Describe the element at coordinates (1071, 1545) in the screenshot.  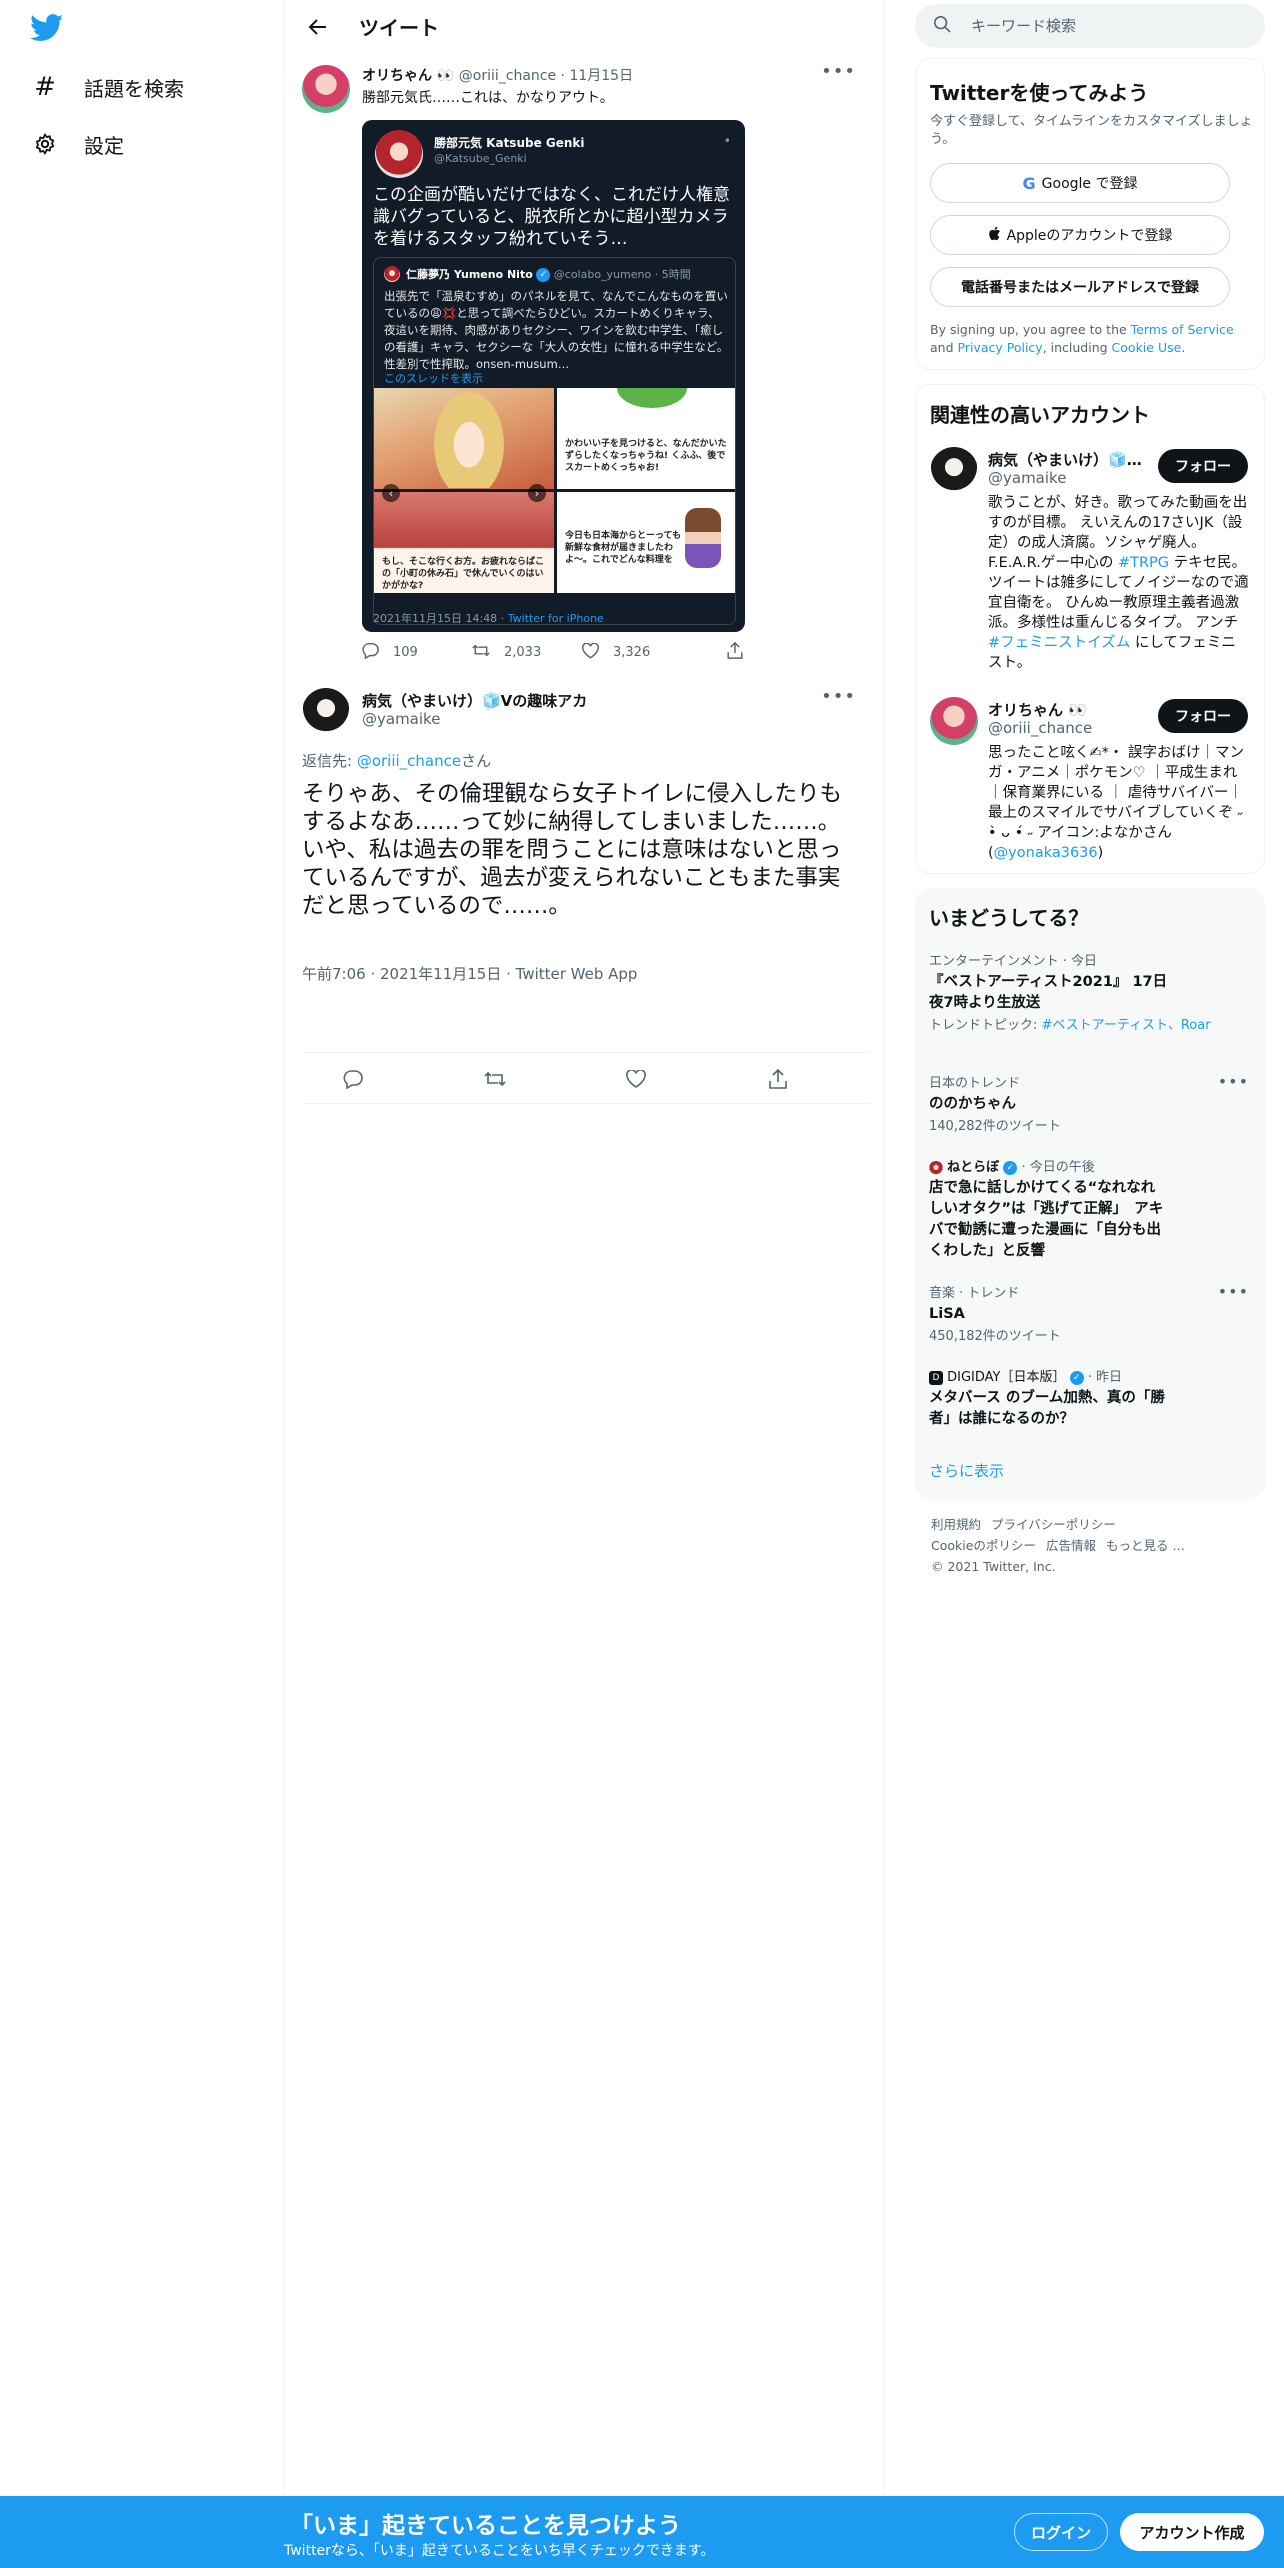
I see `ads-info-link: 広告情報` at that location.